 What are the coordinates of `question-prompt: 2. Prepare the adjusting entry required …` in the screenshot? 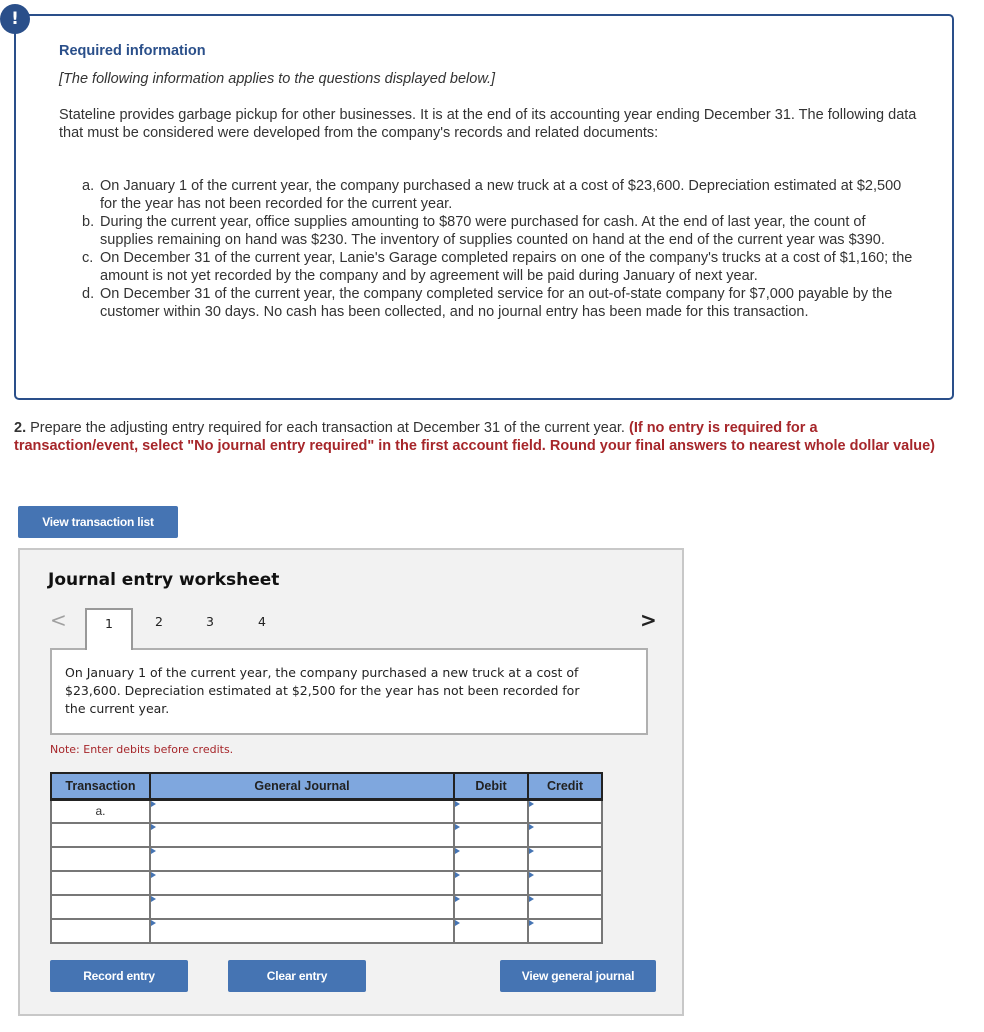 It's located at (479, 437).